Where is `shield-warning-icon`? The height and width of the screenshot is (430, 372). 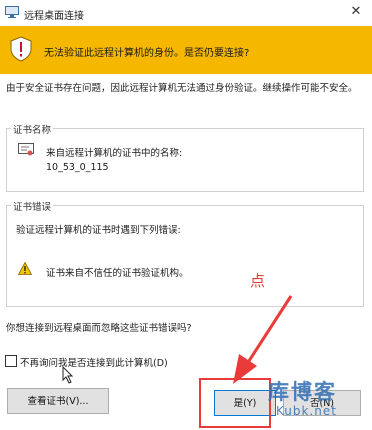 shield-warning-icon is located at coordinates (21, 49).